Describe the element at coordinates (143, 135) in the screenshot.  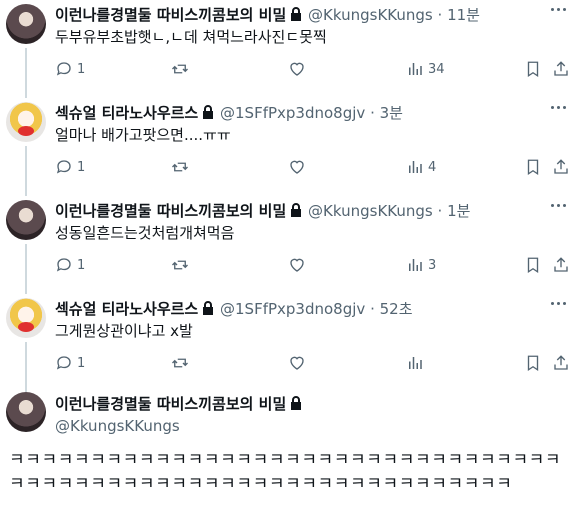
I see `tweet-text: 얼마나 배가고팟으면....ㅠㅠ` at that location.